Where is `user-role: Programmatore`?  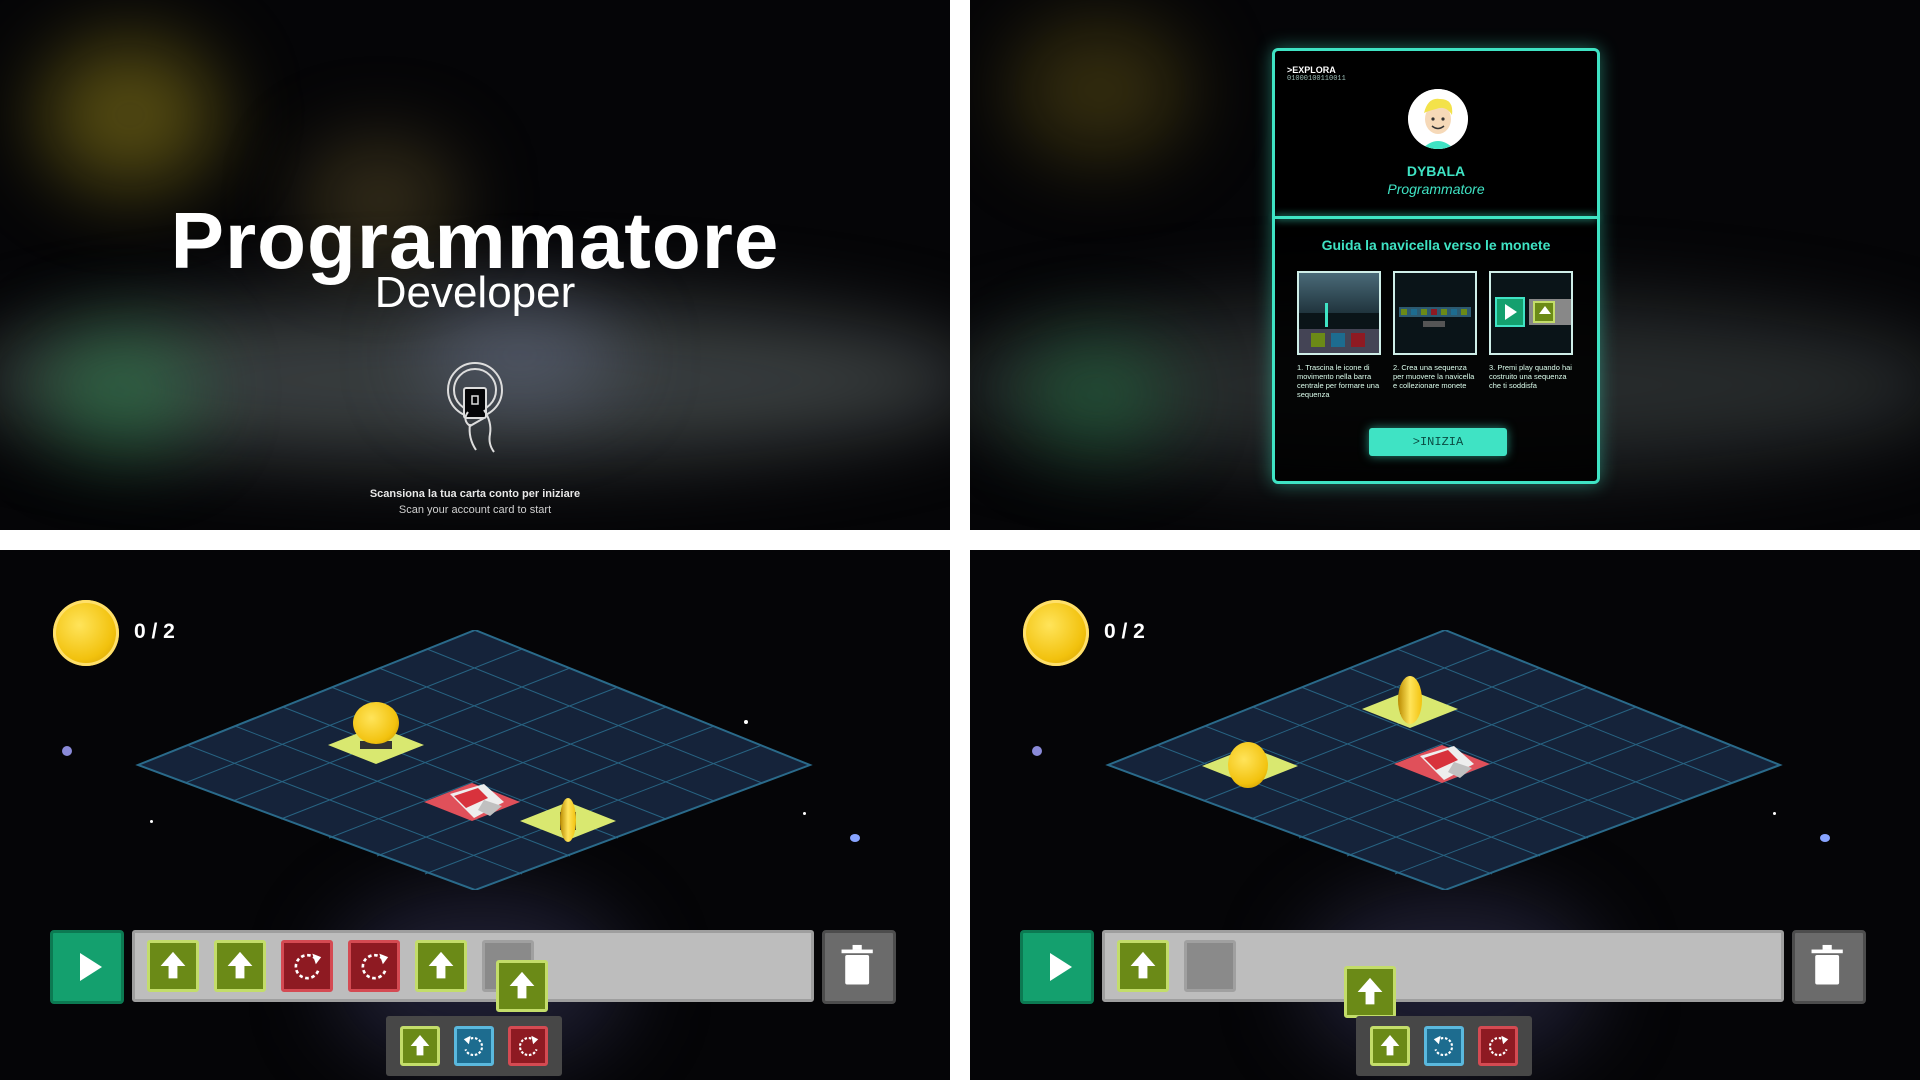 user-role: Programmatore is located at coordinates (1436, 189).